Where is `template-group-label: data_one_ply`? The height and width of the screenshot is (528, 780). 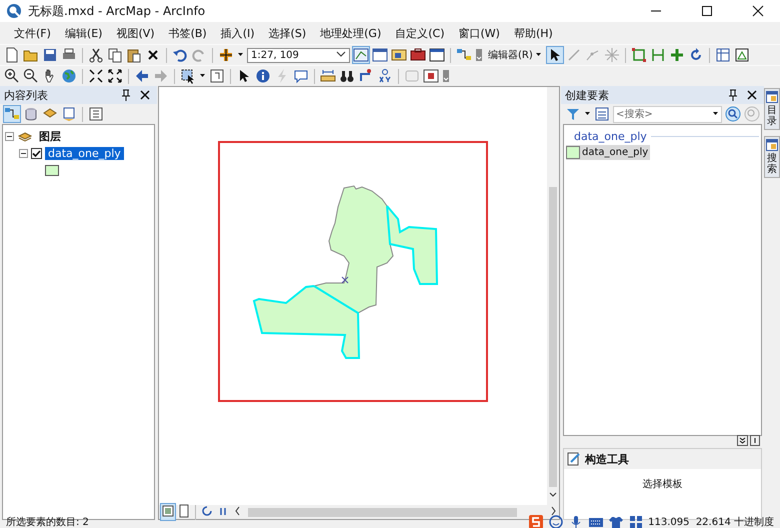 template-group-label: data_one_ply is located at coordinates (610, 136).